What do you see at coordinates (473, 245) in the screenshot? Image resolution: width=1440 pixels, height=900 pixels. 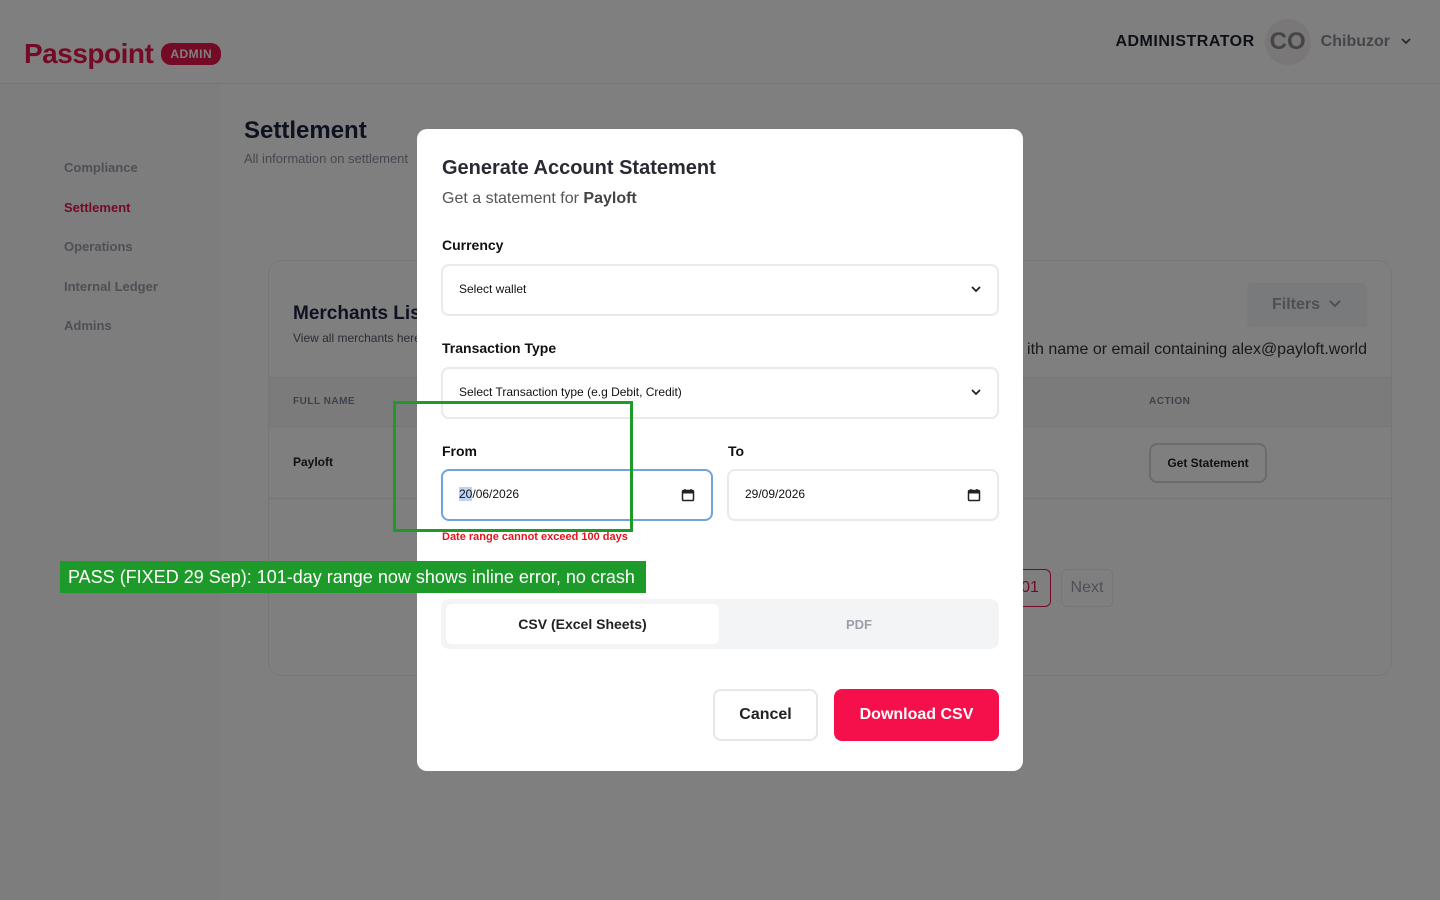 I see `currency-label: Currency` at bounding box center [473, 245].